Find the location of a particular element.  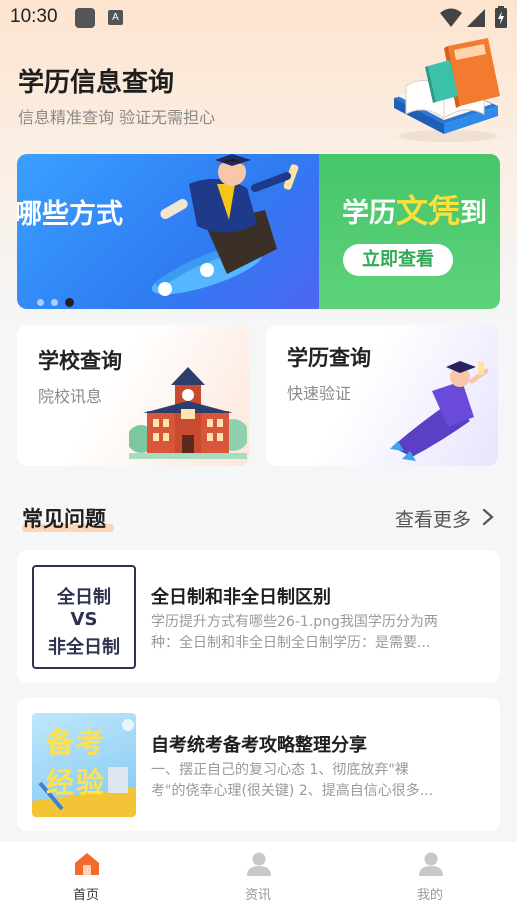

article-title: 自考统考备考攻略整理分享 is located at coordinates (259, 745).